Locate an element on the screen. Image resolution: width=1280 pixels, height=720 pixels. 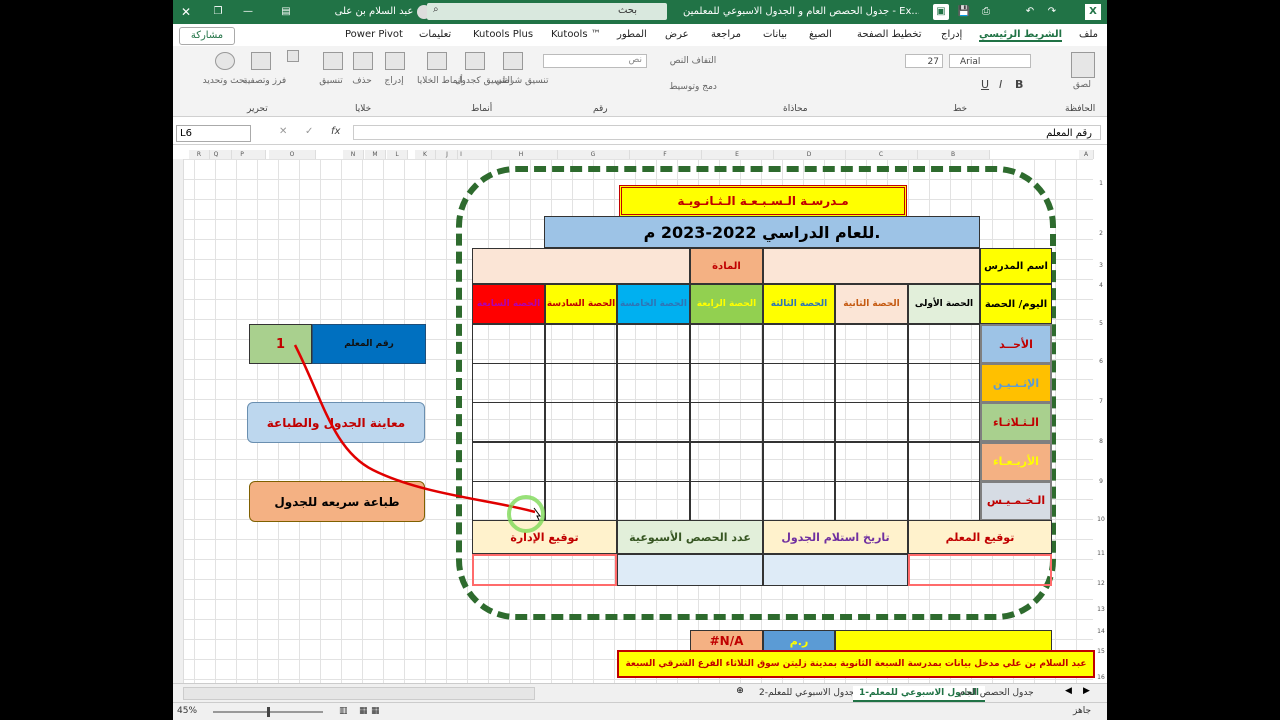
sort-filter-button: فرز وتصفية is located at coordinates (264, 81).